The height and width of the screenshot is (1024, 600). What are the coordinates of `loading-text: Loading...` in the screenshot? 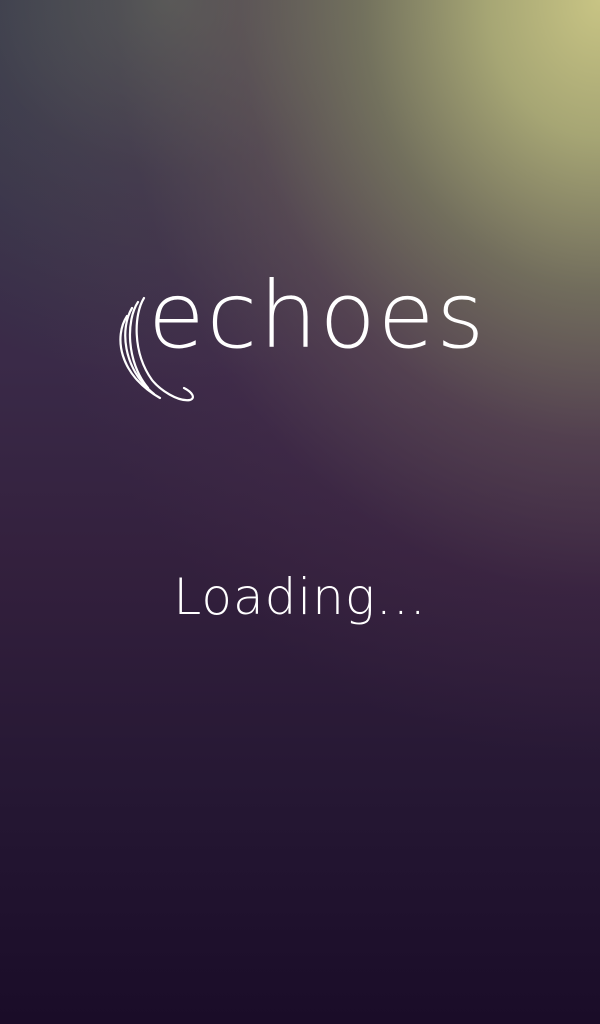 It's located at (300, 597).